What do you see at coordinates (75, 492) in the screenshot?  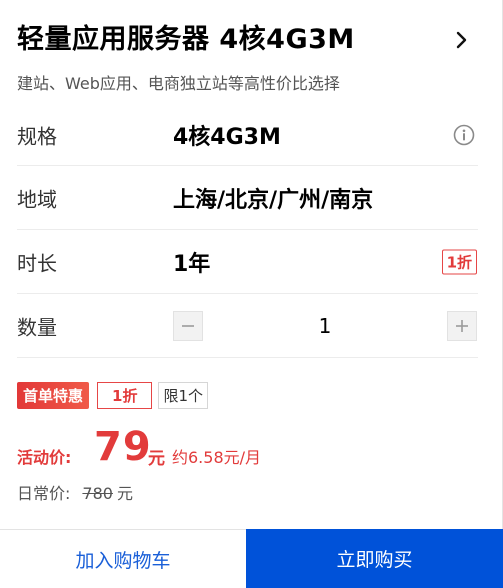 I see `regular-price: 日常价: 780 元` at bounding box center [75, 492].